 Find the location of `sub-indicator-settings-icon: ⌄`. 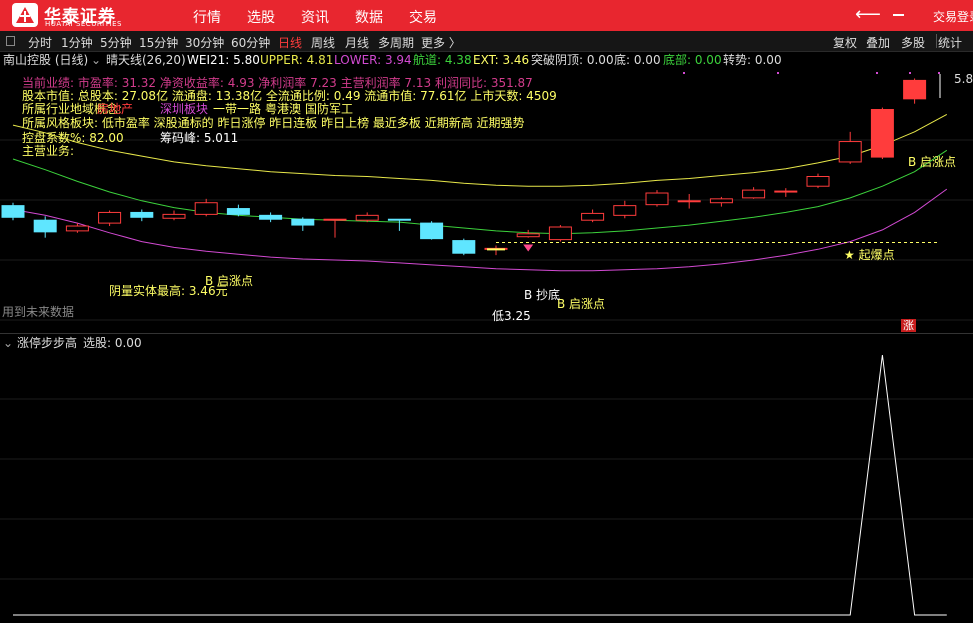

sub-indicator-settings-icon: ⌄ is located at coordinates (8, 343).